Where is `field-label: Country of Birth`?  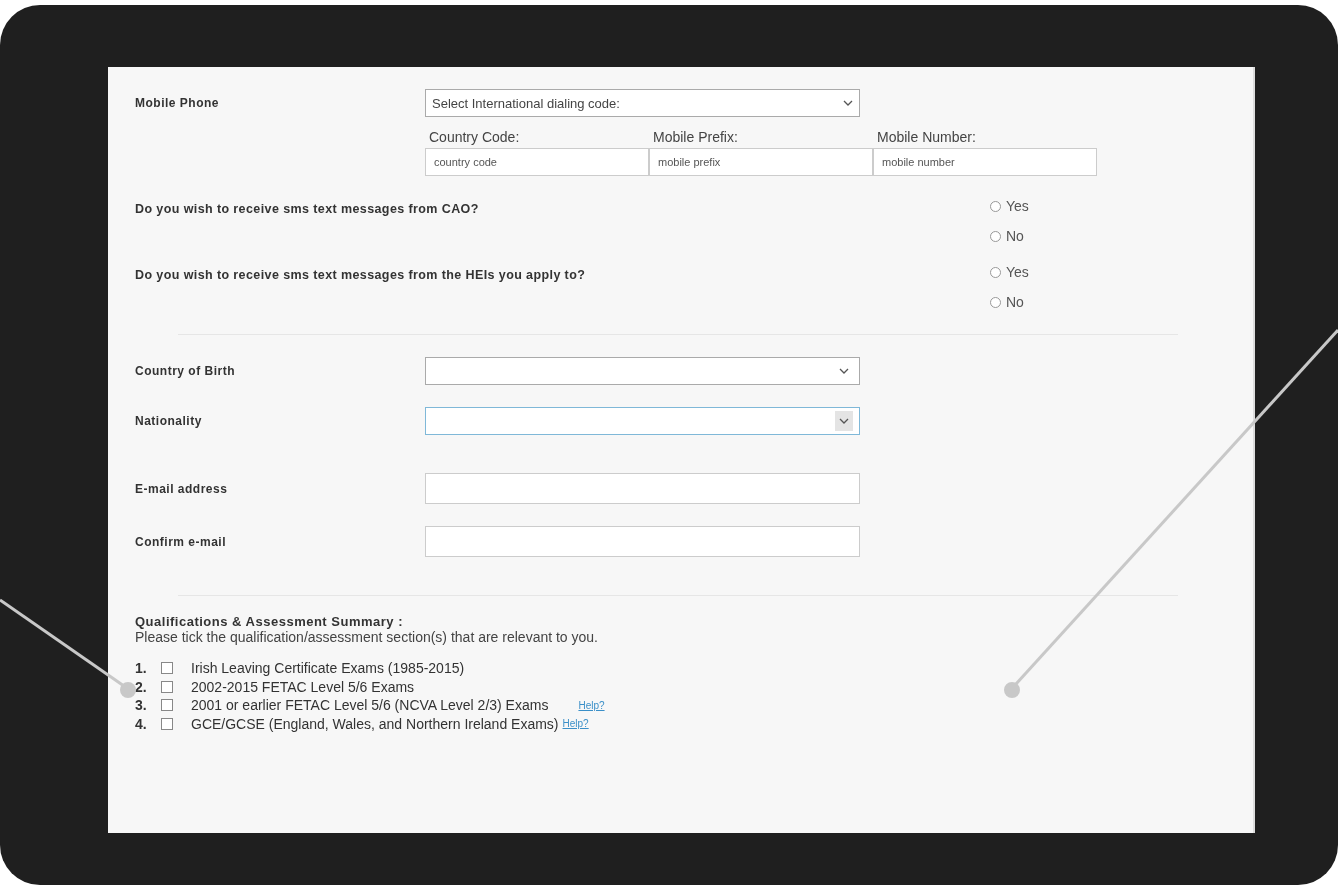 field-label: Country of Birth is located at coordinates (185, 371).